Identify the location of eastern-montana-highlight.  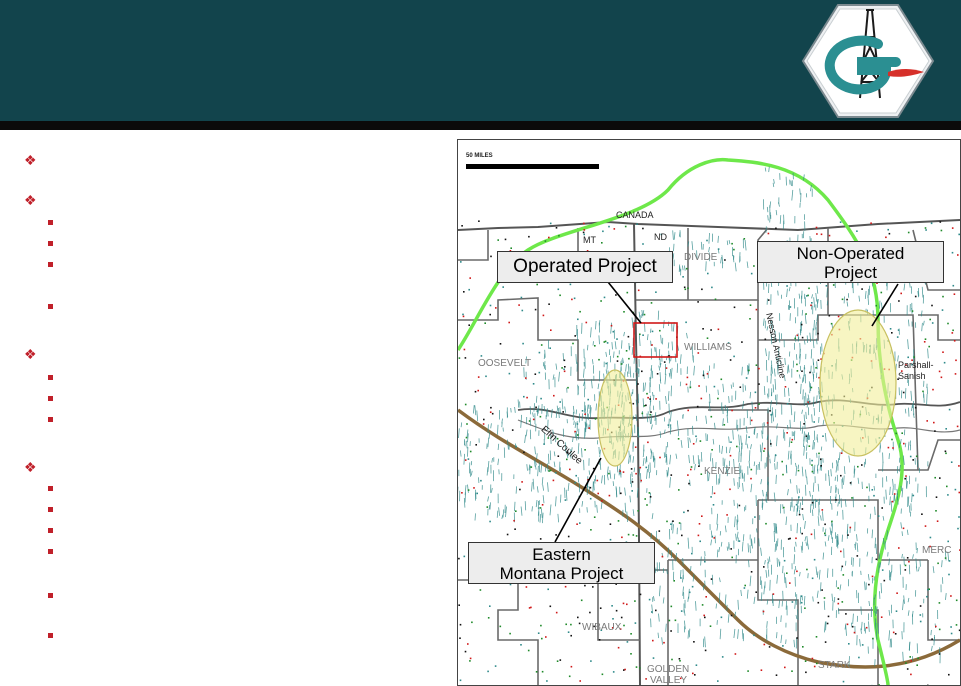
(615, 418).